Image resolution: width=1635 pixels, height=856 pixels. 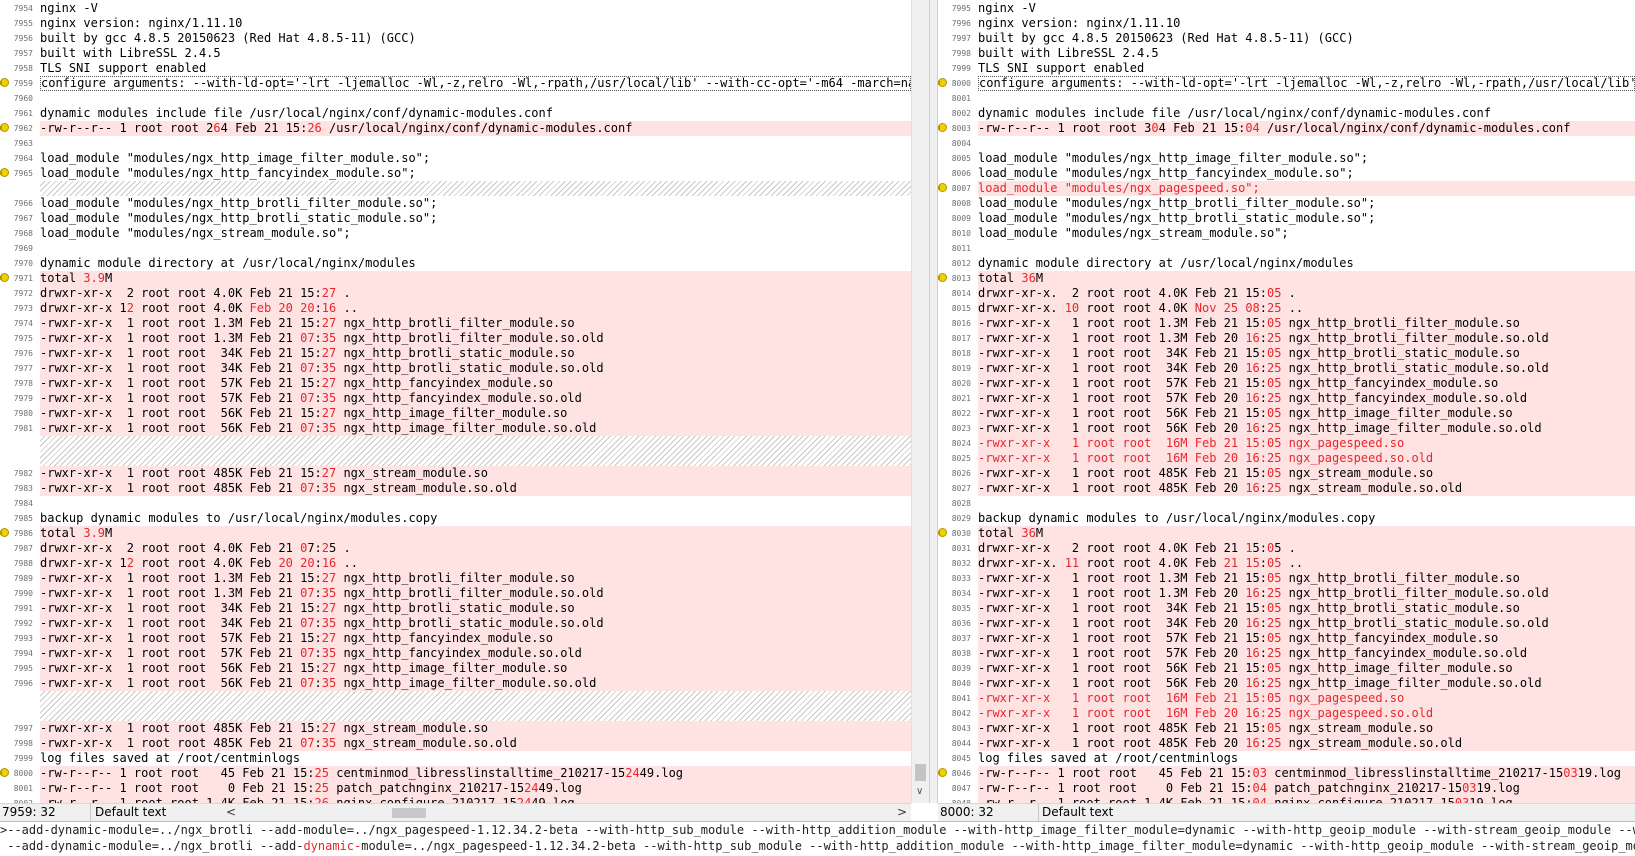 I want to click on text-line: 7998 built with LibreSSL 2.4.5, so click(x=1286, y=53).